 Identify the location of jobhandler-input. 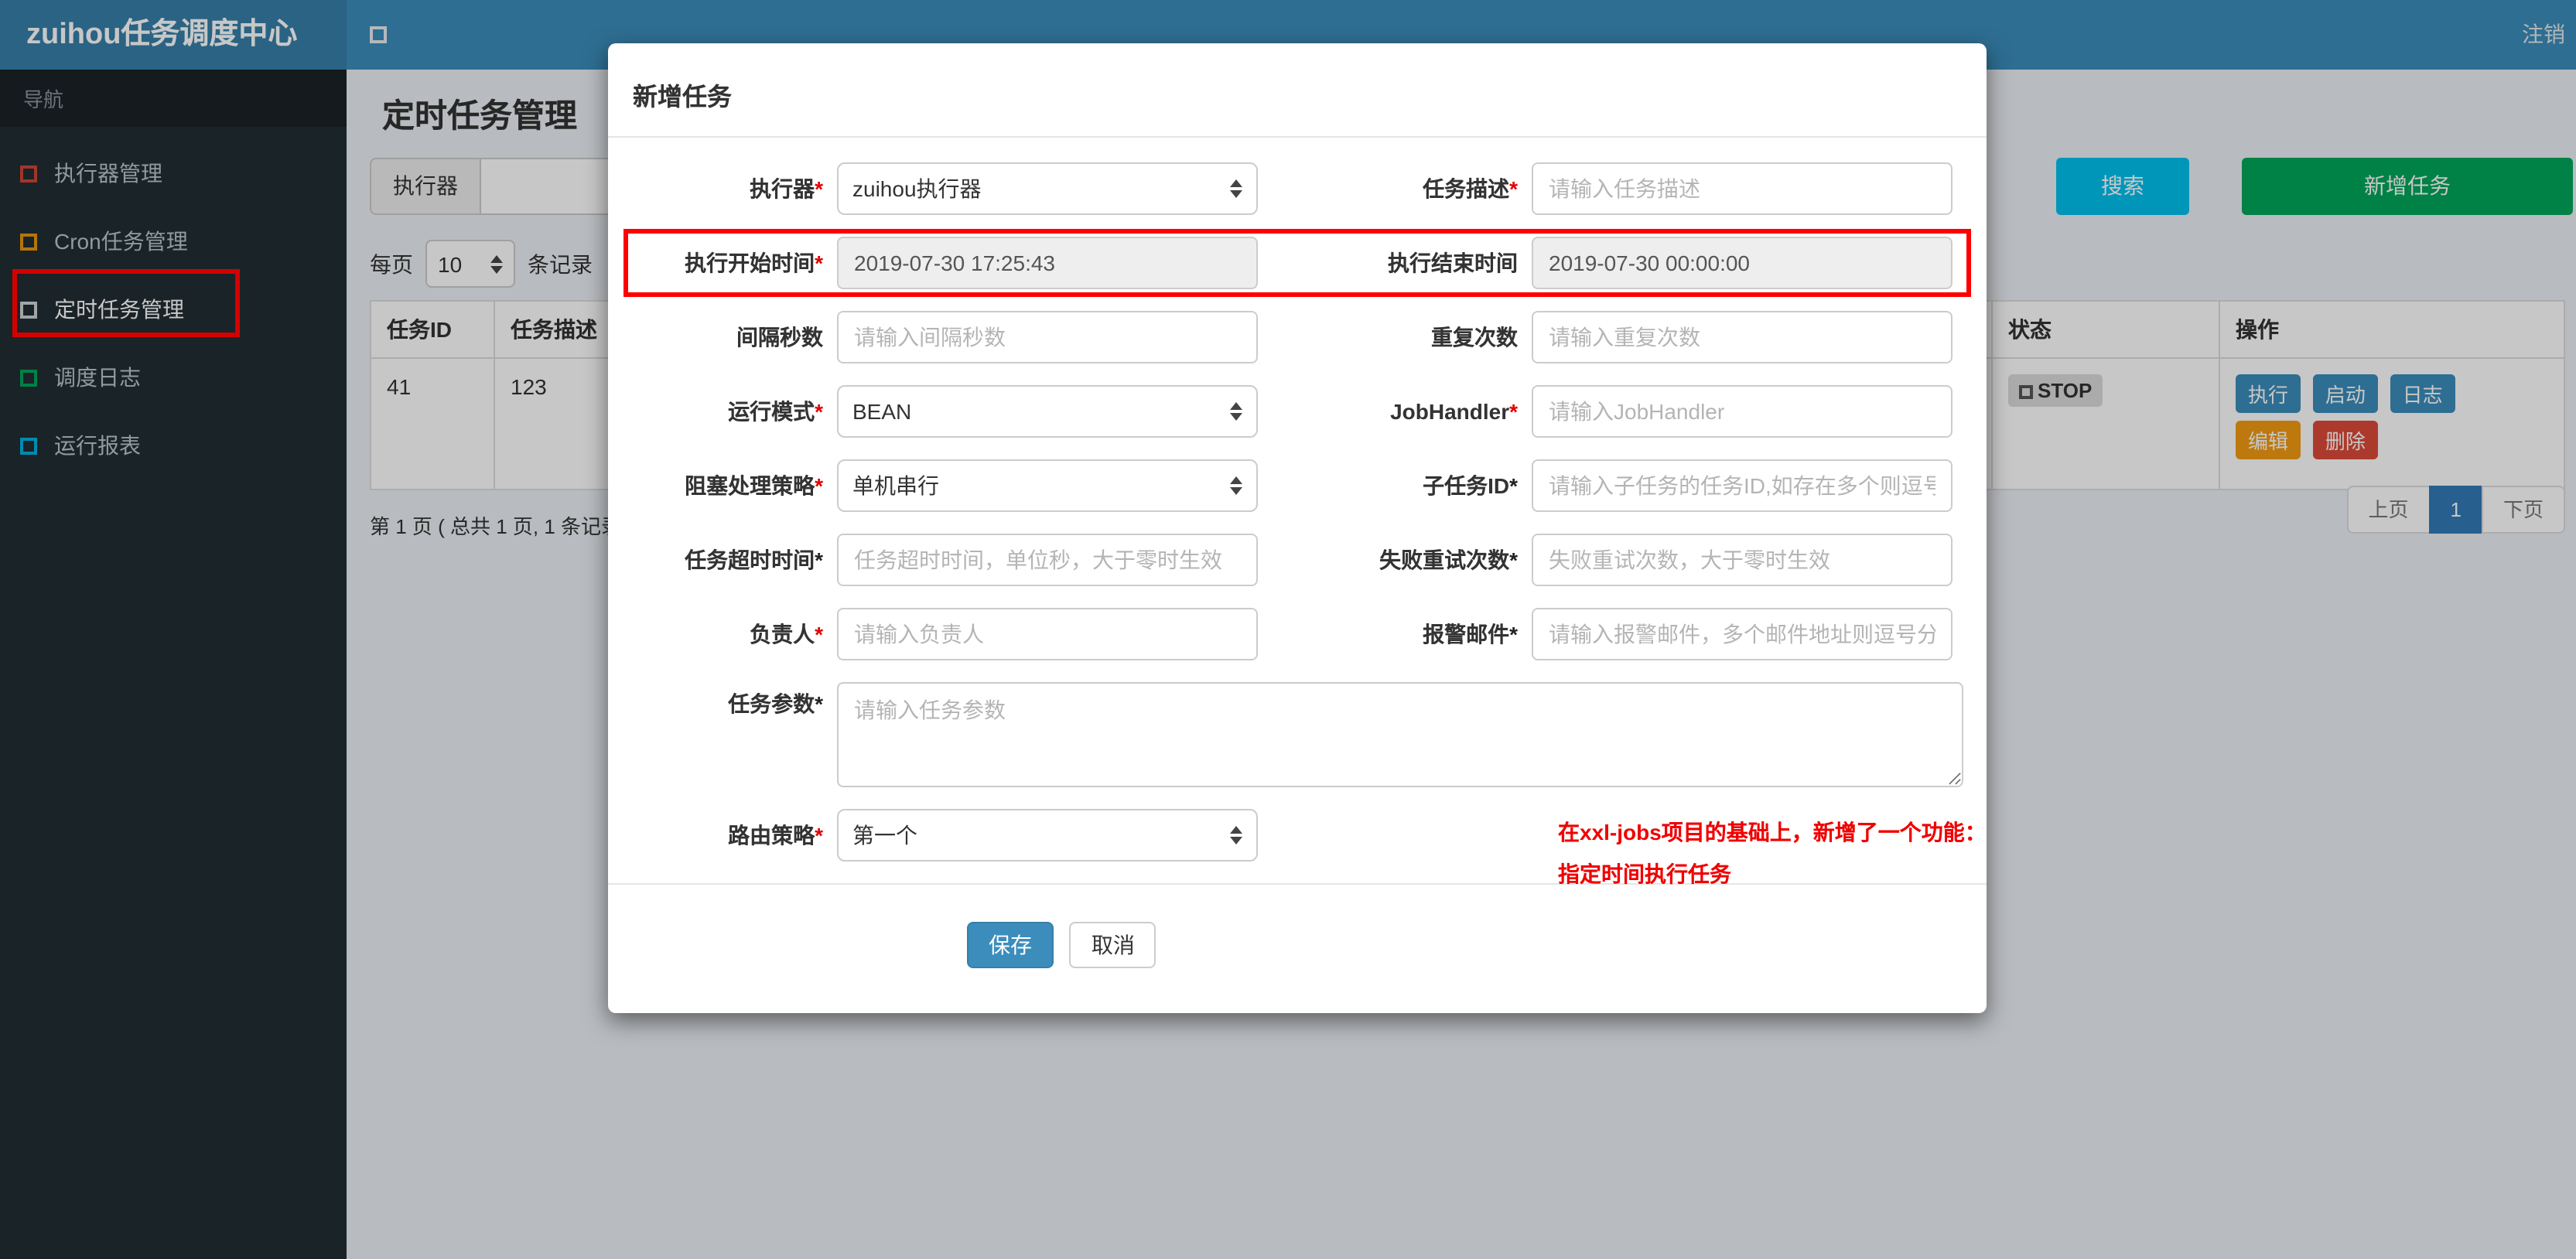
(1742, 412).